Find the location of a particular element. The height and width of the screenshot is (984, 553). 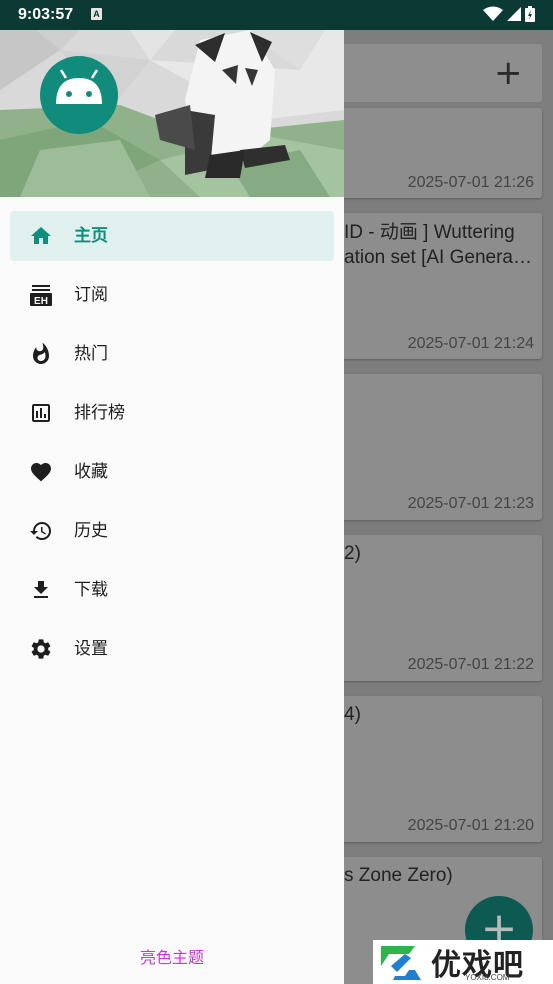

notification-icon: A is located at coordinates (96, 14).